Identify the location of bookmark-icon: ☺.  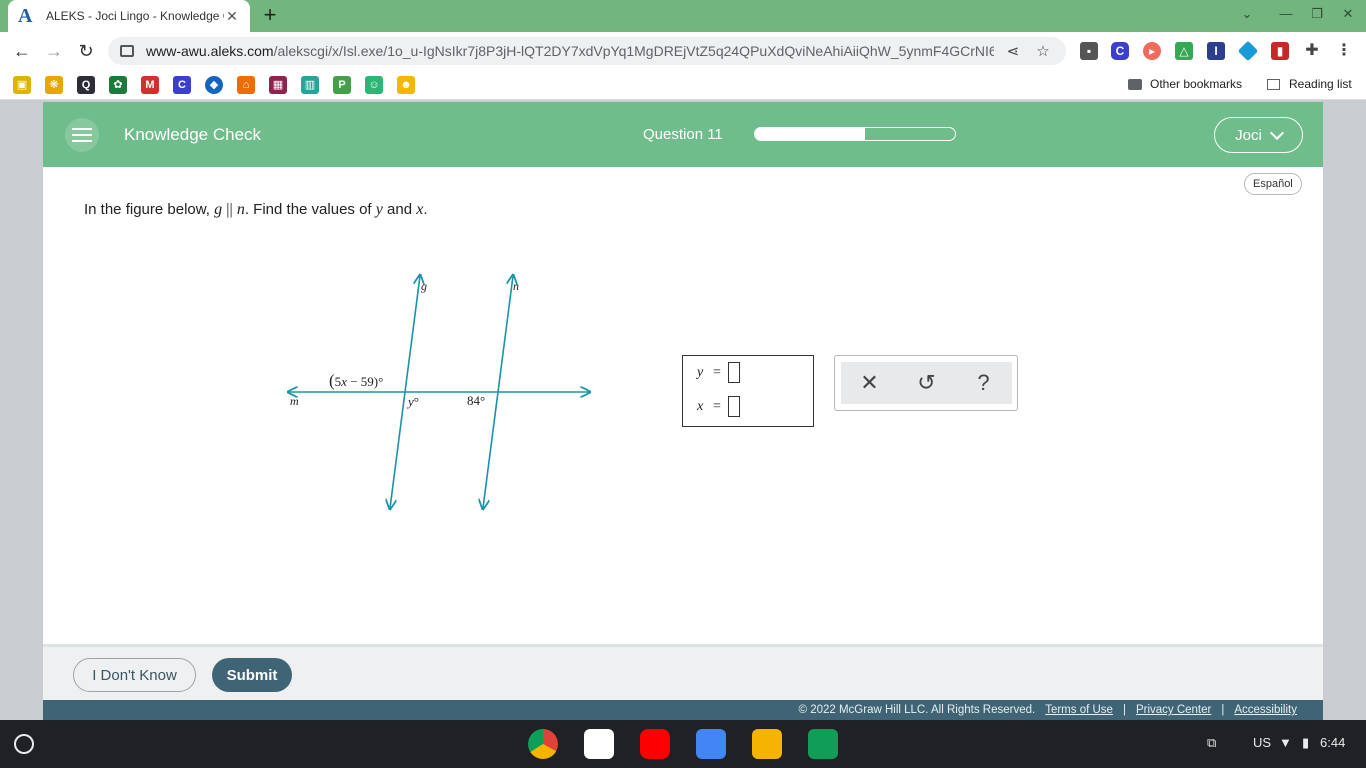
(374, 85).